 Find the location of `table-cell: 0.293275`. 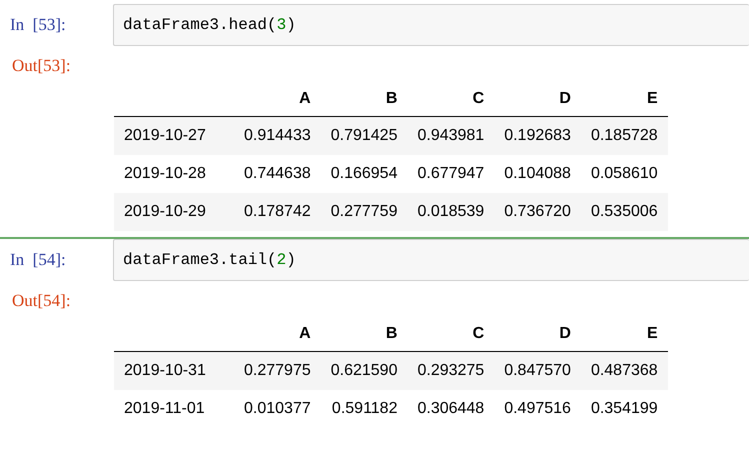

table-cell: 0.293275 is located at coordinates (450, 371).